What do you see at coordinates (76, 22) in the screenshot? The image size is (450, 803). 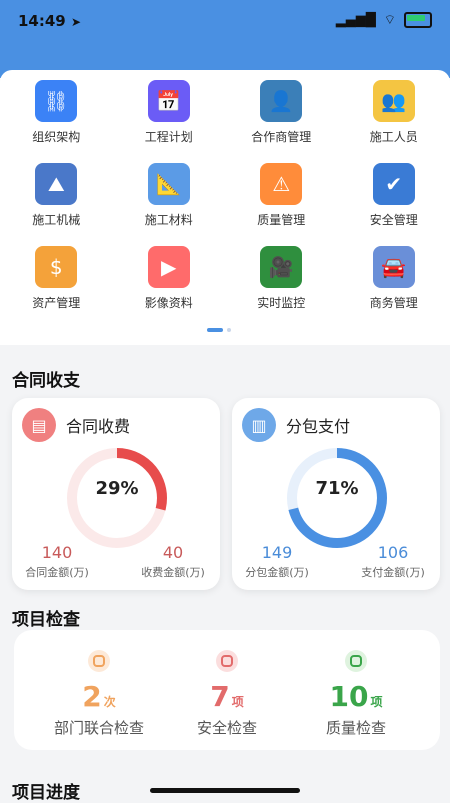 I see `location-arrow-icon: ➤` at bounding box center [76, 22].